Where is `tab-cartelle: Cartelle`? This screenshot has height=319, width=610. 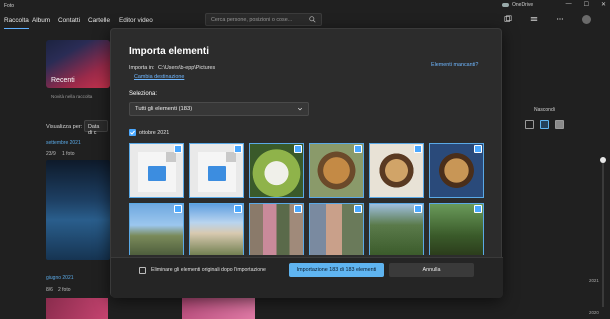
tab-cartelle: Cartelle is located at coordinates (99, 20).